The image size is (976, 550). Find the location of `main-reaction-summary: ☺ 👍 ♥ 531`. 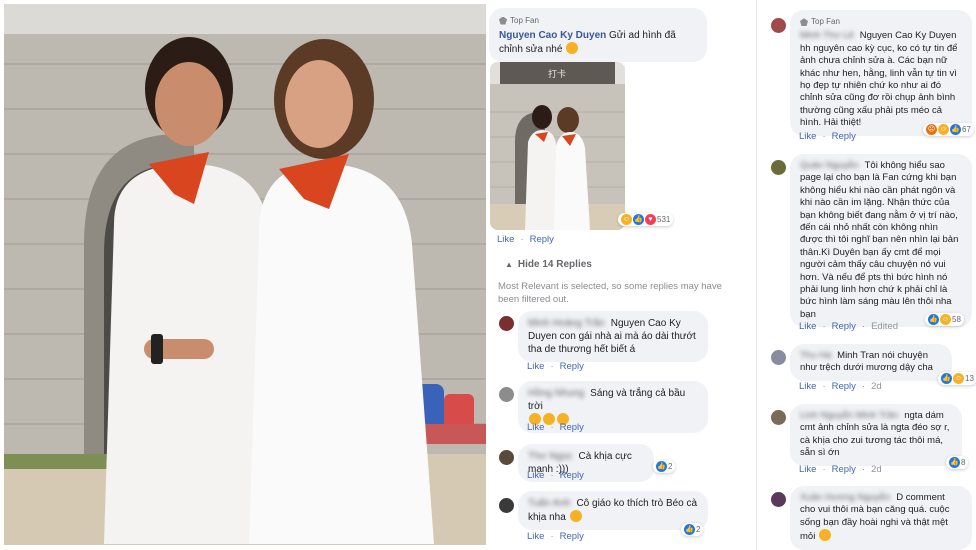

main-reaction-summary: ☺ 👍 ♥ 531 is located at coordinates (646, 219).